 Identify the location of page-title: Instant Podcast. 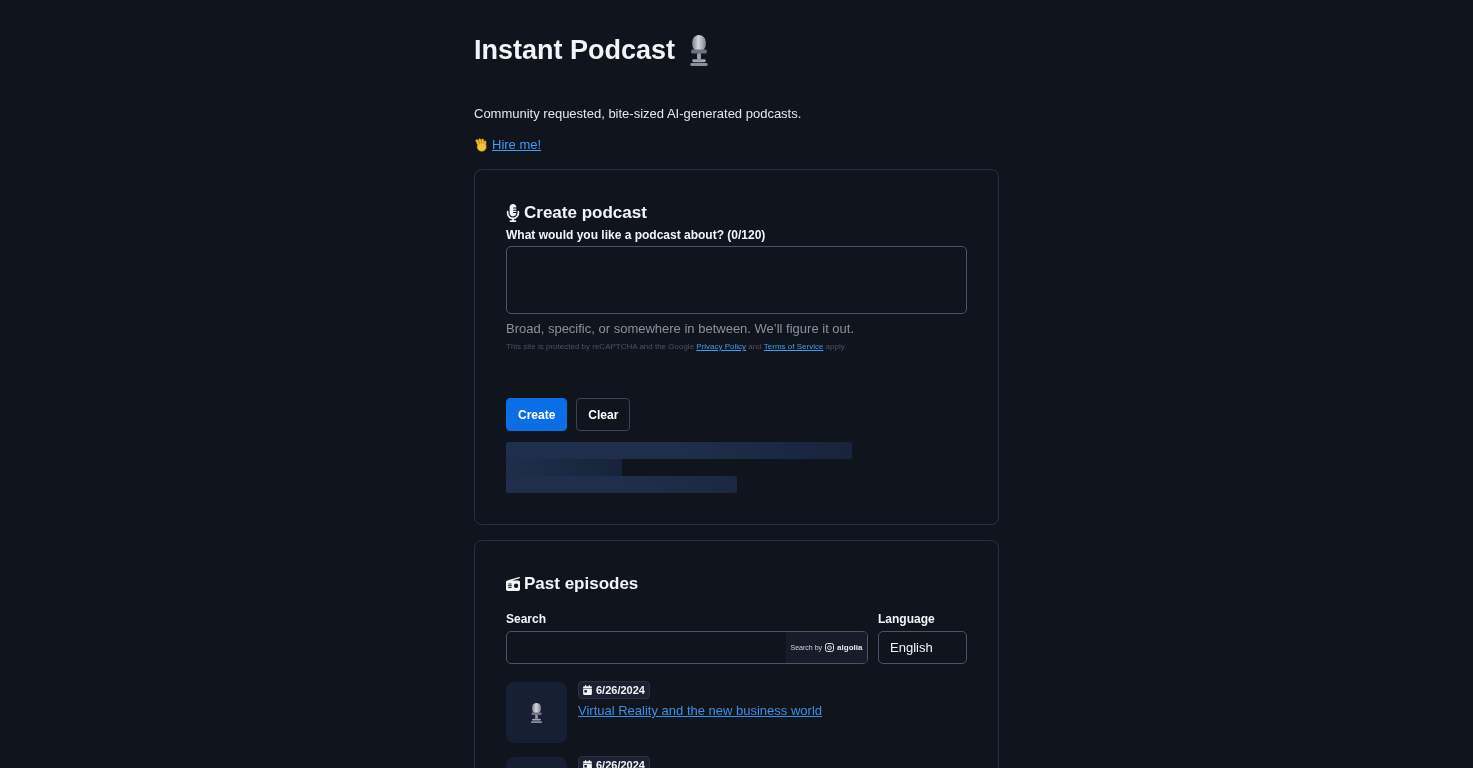
(575, 50).